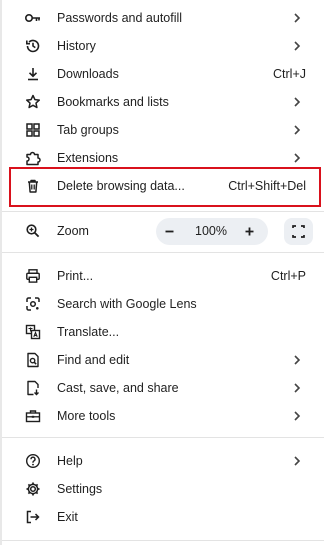 The width and height of the screenshot is (326, 545). What do you see at coordinates (163, 489) in the screenshot?
I see `menu-item-settings: Settings` at bounding box center [163, 489].